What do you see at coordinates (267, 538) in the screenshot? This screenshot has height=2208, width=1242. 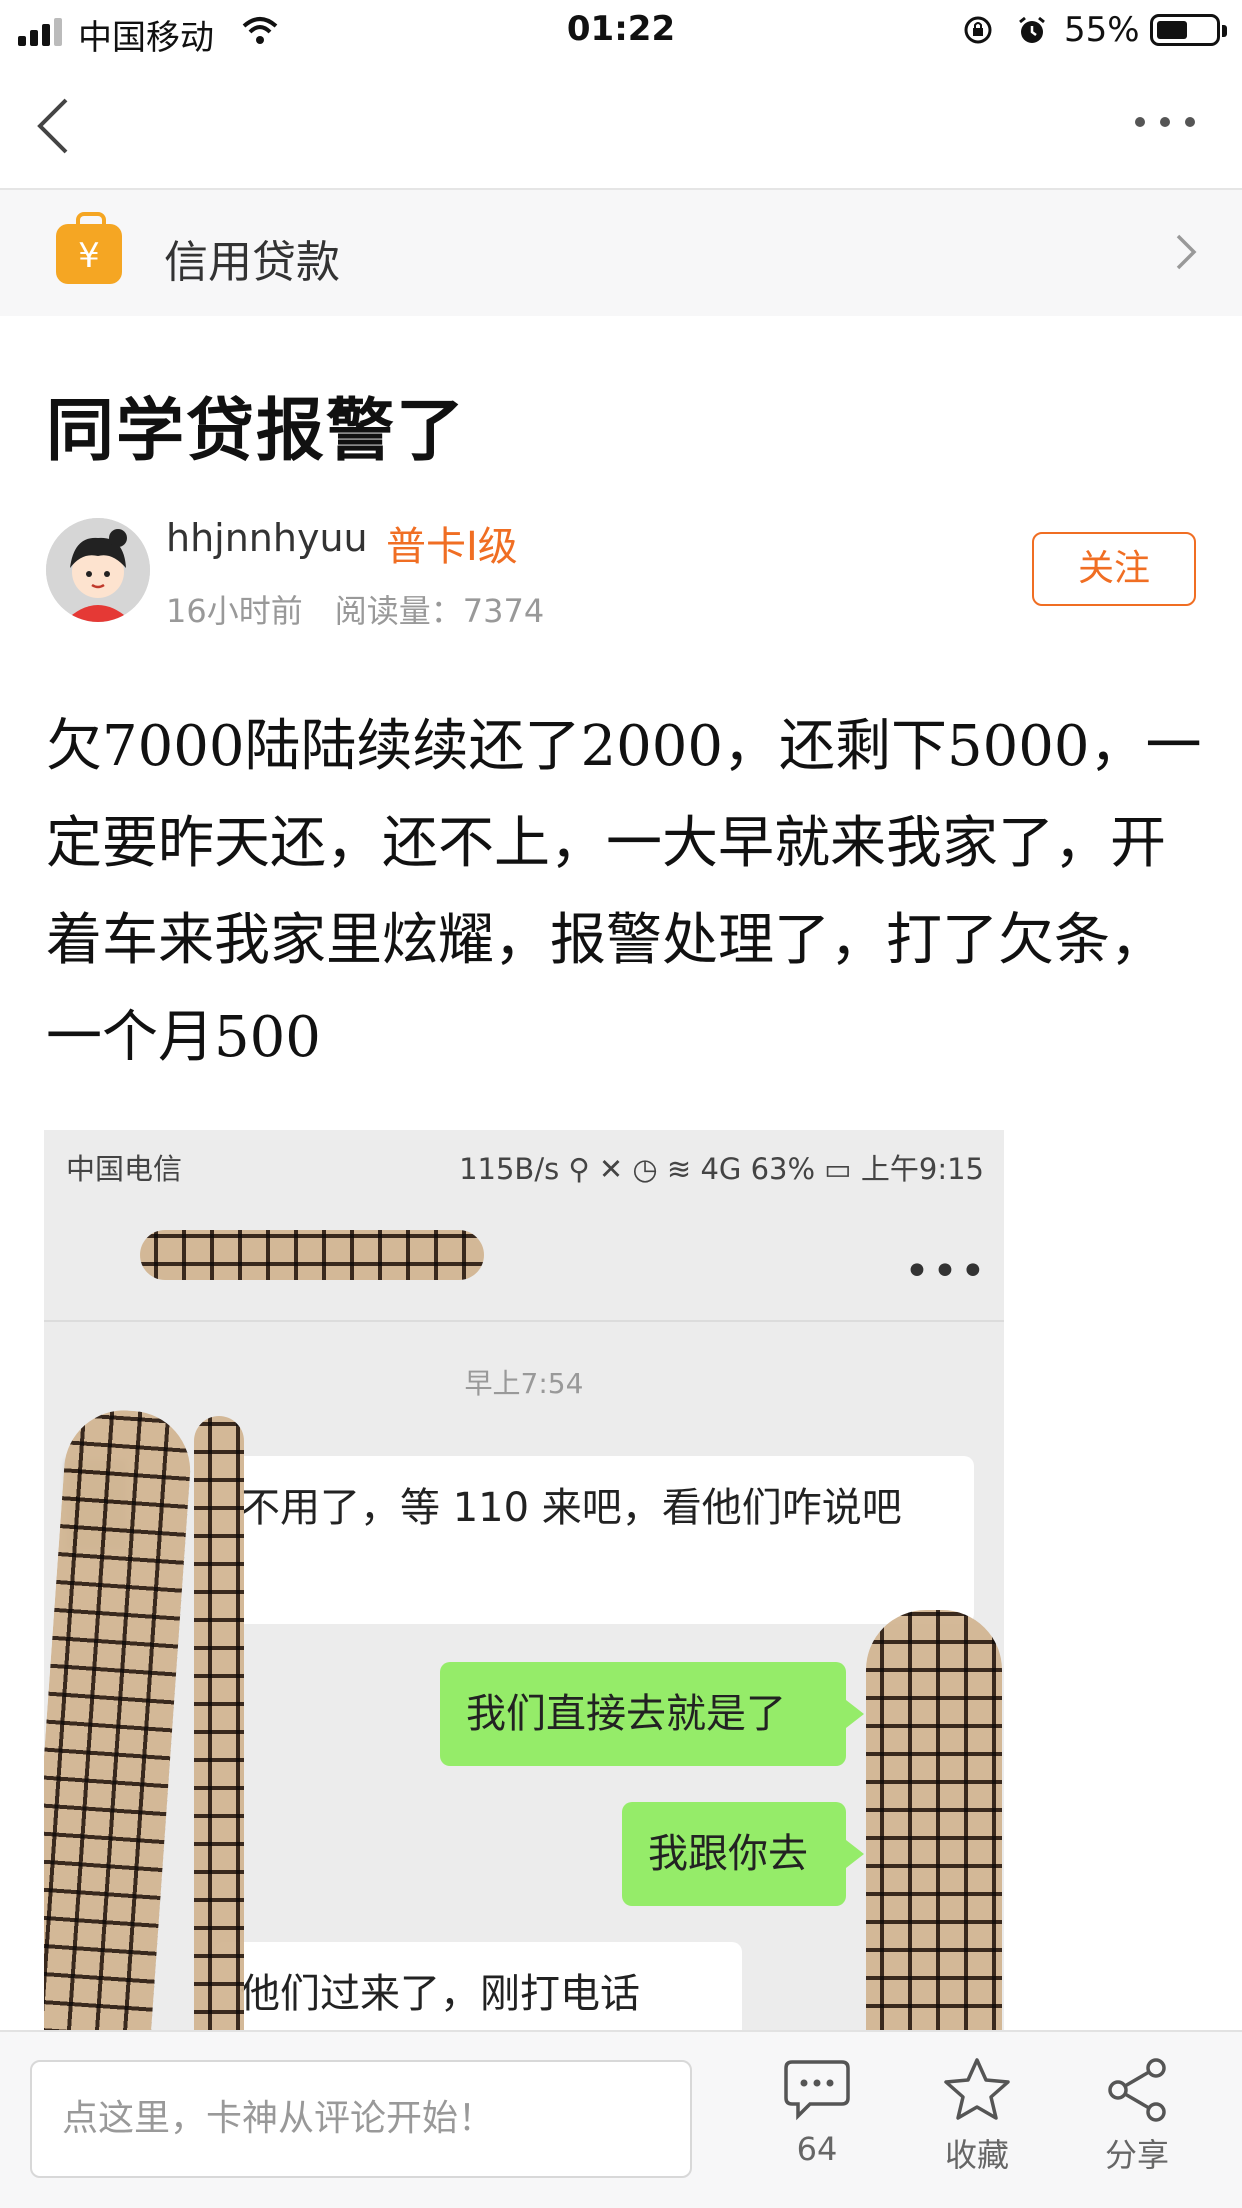 I see `author-name: hhjnnhyuu` at bounding box center [267, 538].